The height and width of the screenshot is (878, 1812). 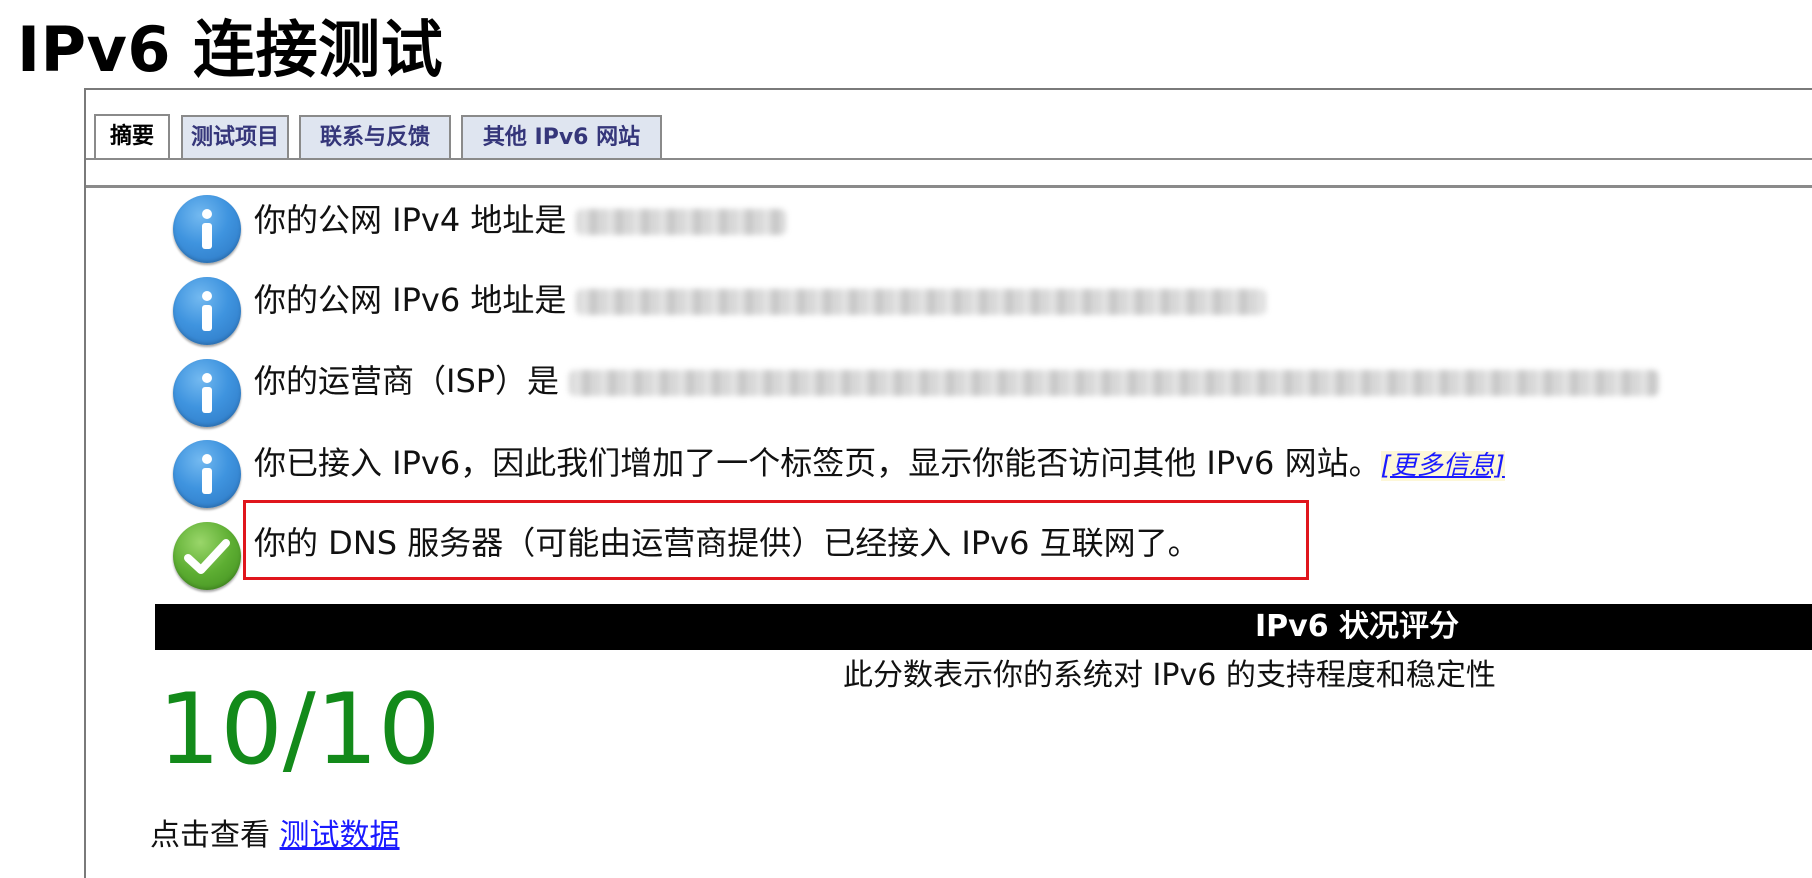 I want to click on ipv6-address-row: 你的公网 IPv6 地址是, so click(x=760, y=300).